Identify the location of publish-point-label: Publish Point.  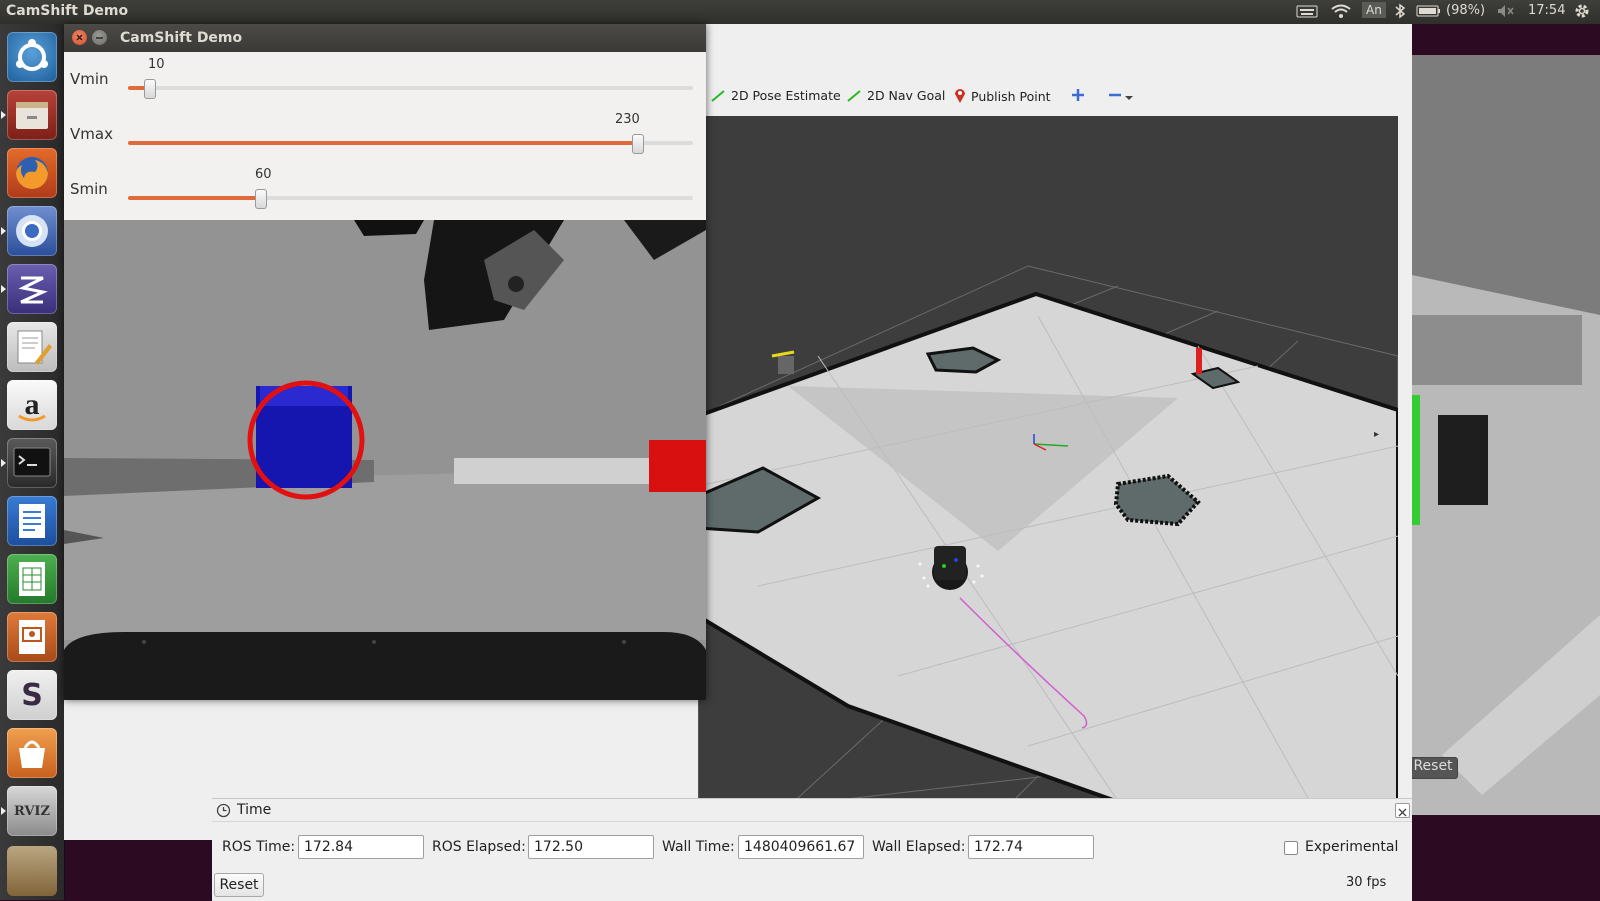
(1011, 96).